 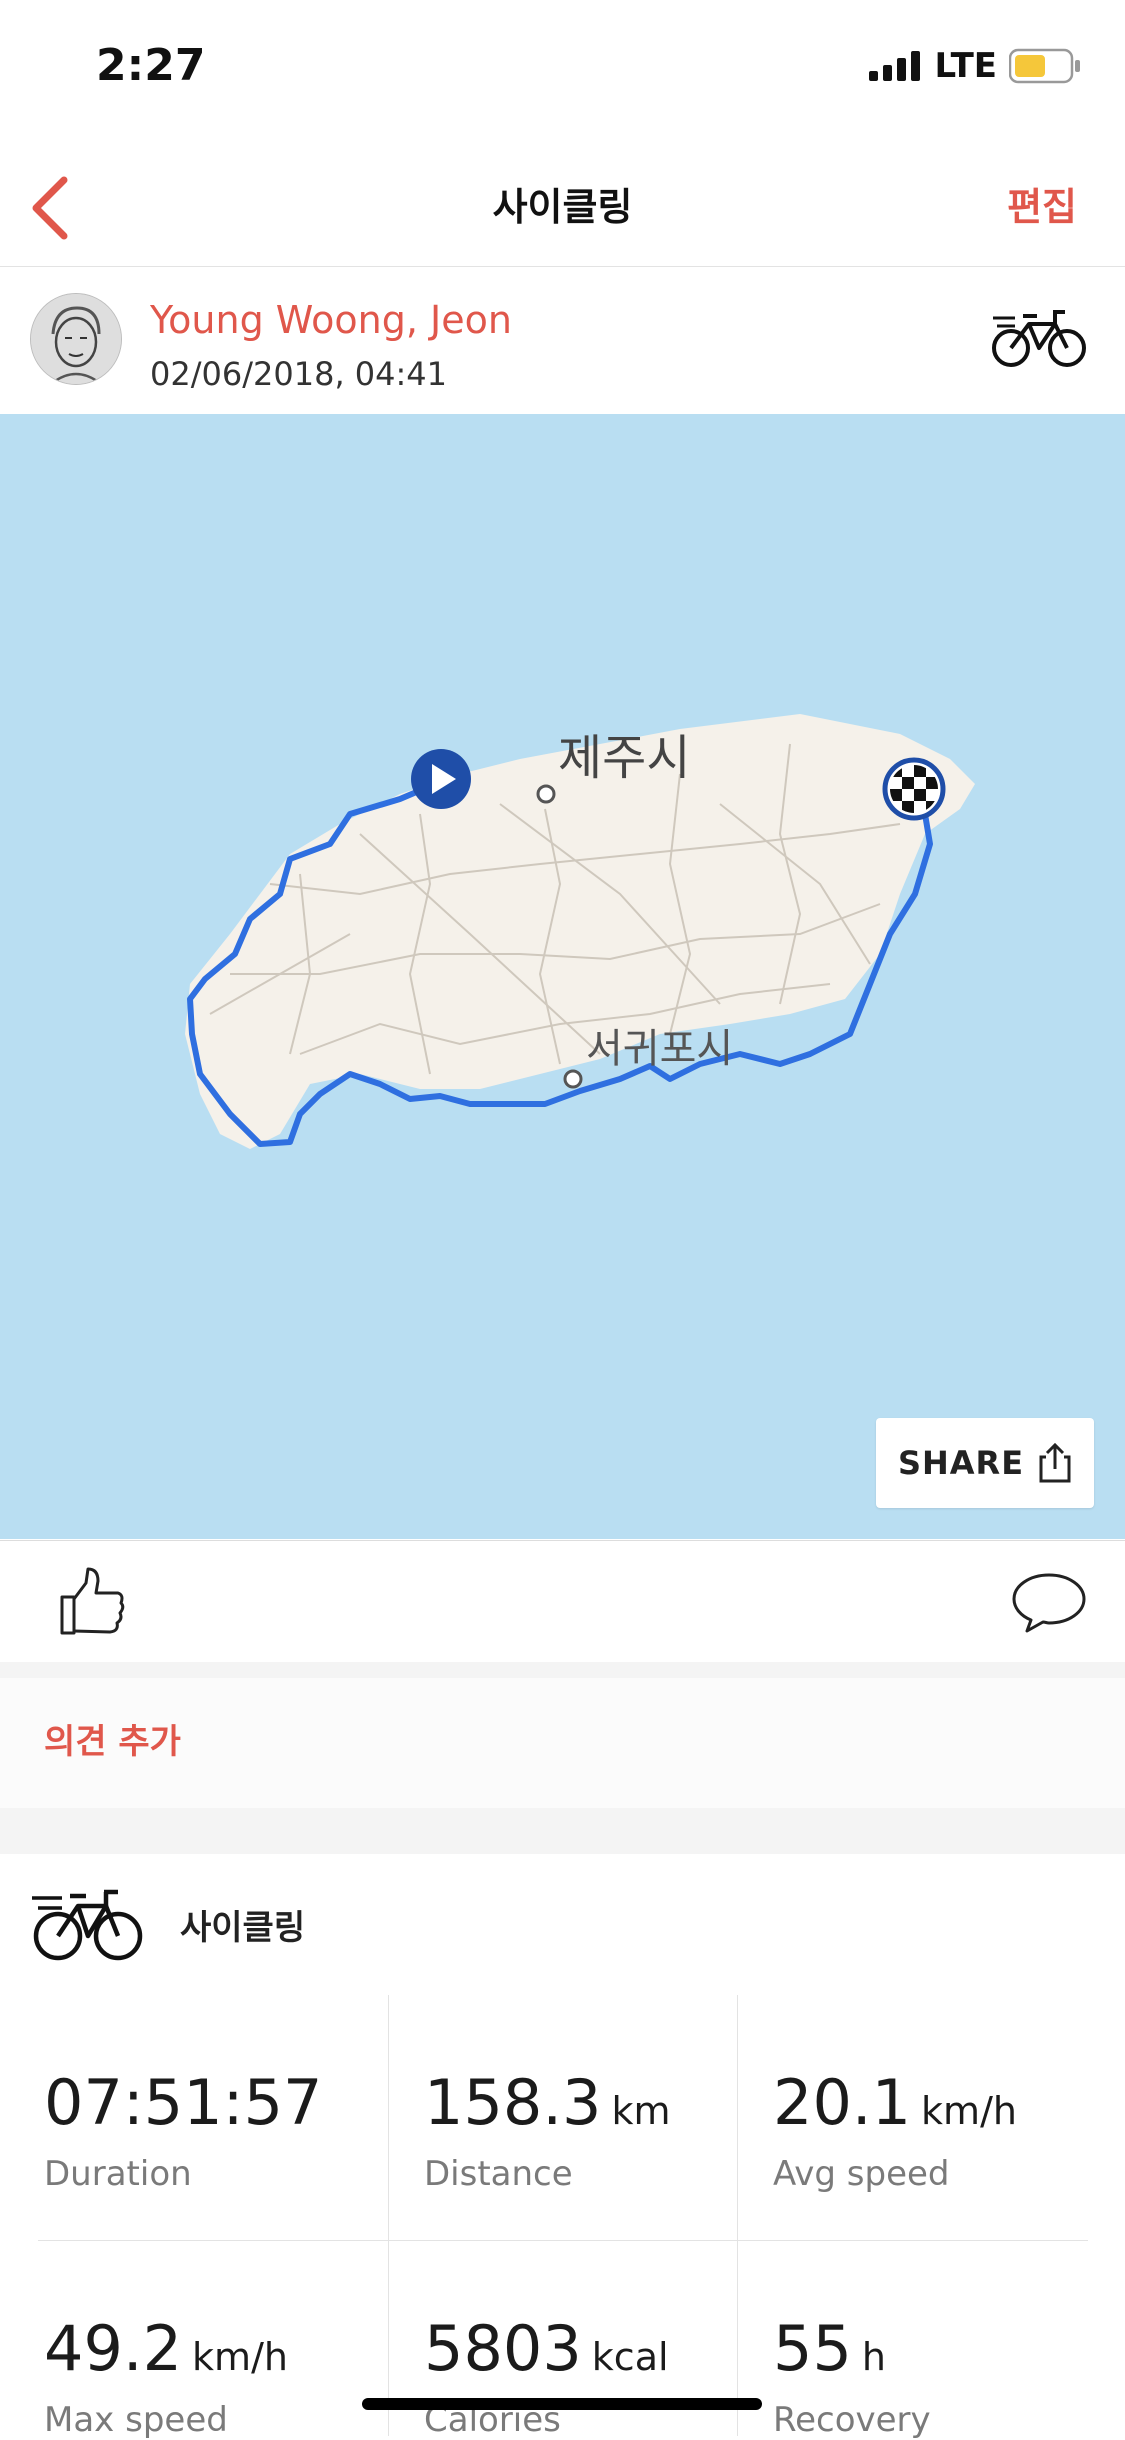 What do you see at coordinates (183, 2102) in the screenshot?
I see `stat-duration-value: 07:51:57` at bounding box center [183, 2102].